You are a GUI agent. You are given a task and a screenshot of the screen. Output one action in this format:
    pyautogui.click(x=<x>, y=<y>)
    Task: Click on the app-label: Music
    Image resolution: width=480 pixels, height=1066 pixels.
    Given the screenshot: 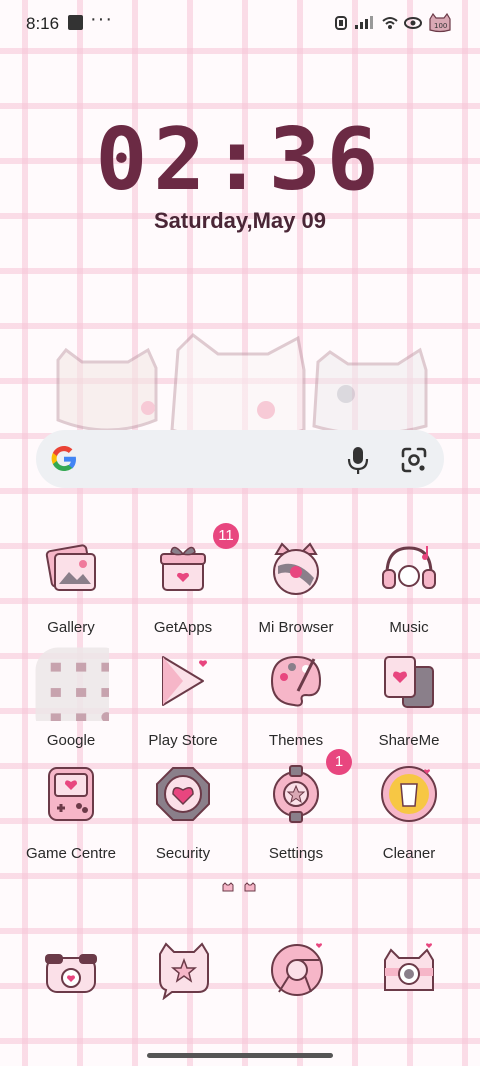 What is the action you would take?
    pyautogui.click(x=409, y=627)
    